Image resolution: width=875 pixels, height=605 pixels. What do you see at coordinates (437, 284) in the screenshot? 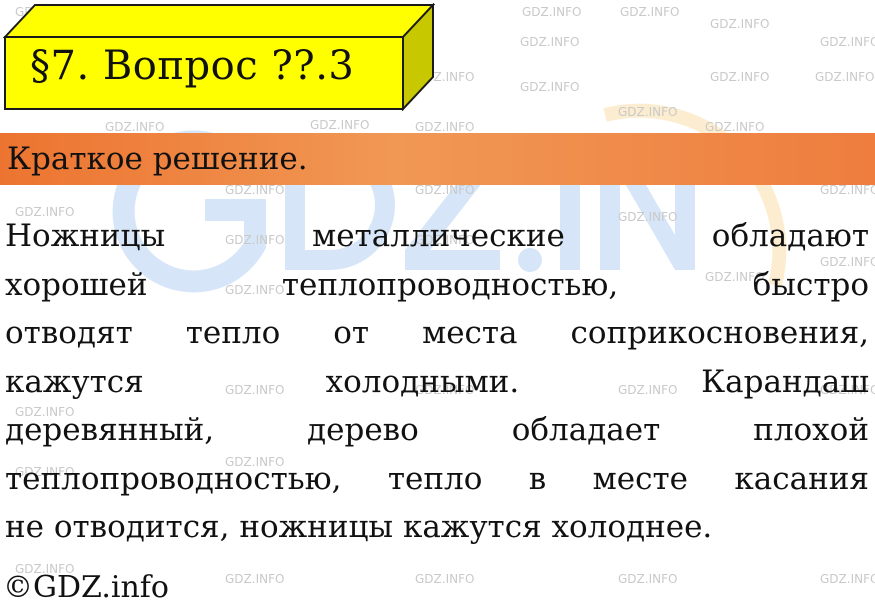
I see `answer-line: хорошей теплопроводностью, быстро` at bounding box center [437, 284].